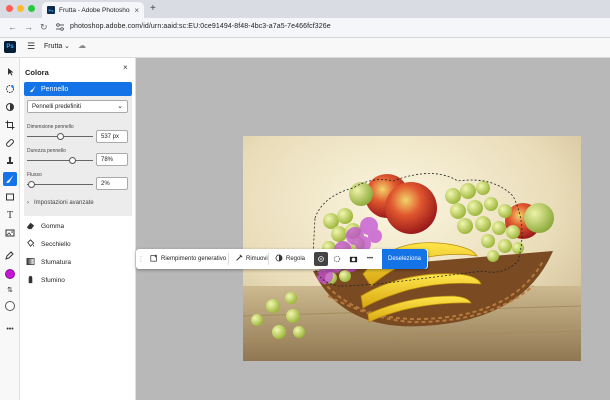  What do you see at coordinates (10, 306) in the screenshot?
I see `background-color-swatch` at bounding box center [10, 306].